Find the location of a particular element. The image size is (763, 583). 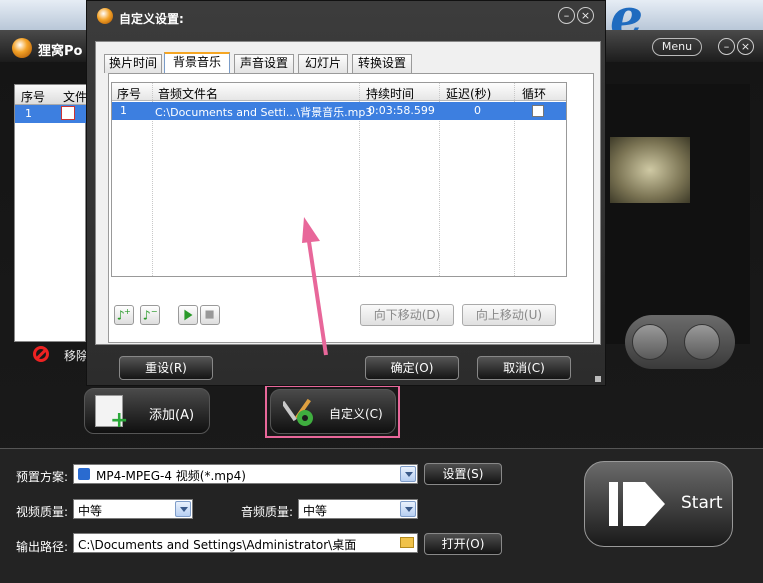

column-header-loop: 循环 is located at coordinates (534, 94).